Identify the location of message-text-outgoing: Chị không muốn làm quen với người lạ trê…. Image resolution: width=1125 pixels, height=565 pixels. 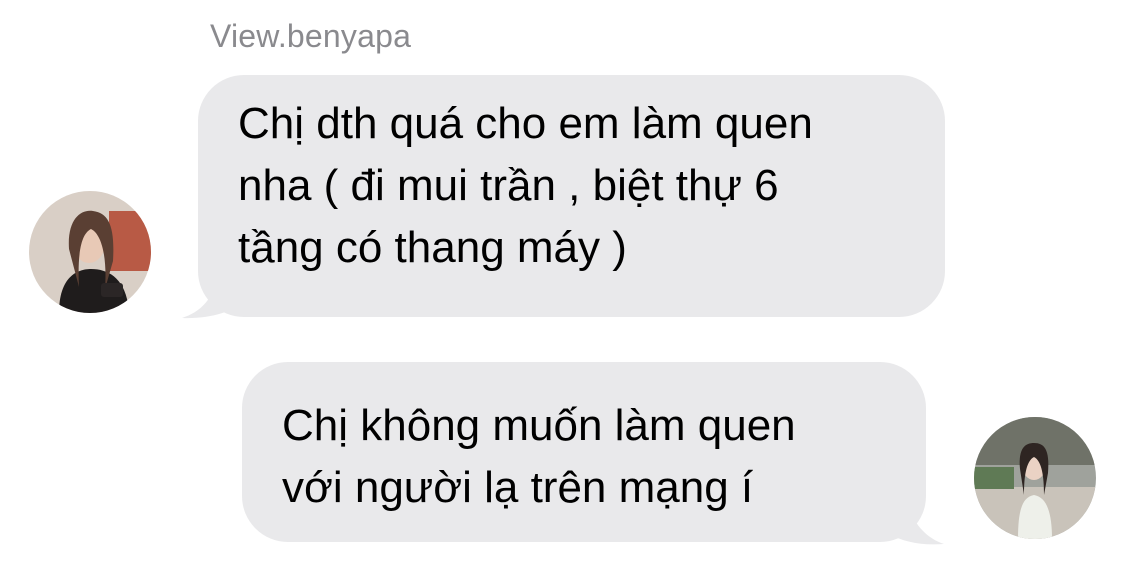
(539, 456).